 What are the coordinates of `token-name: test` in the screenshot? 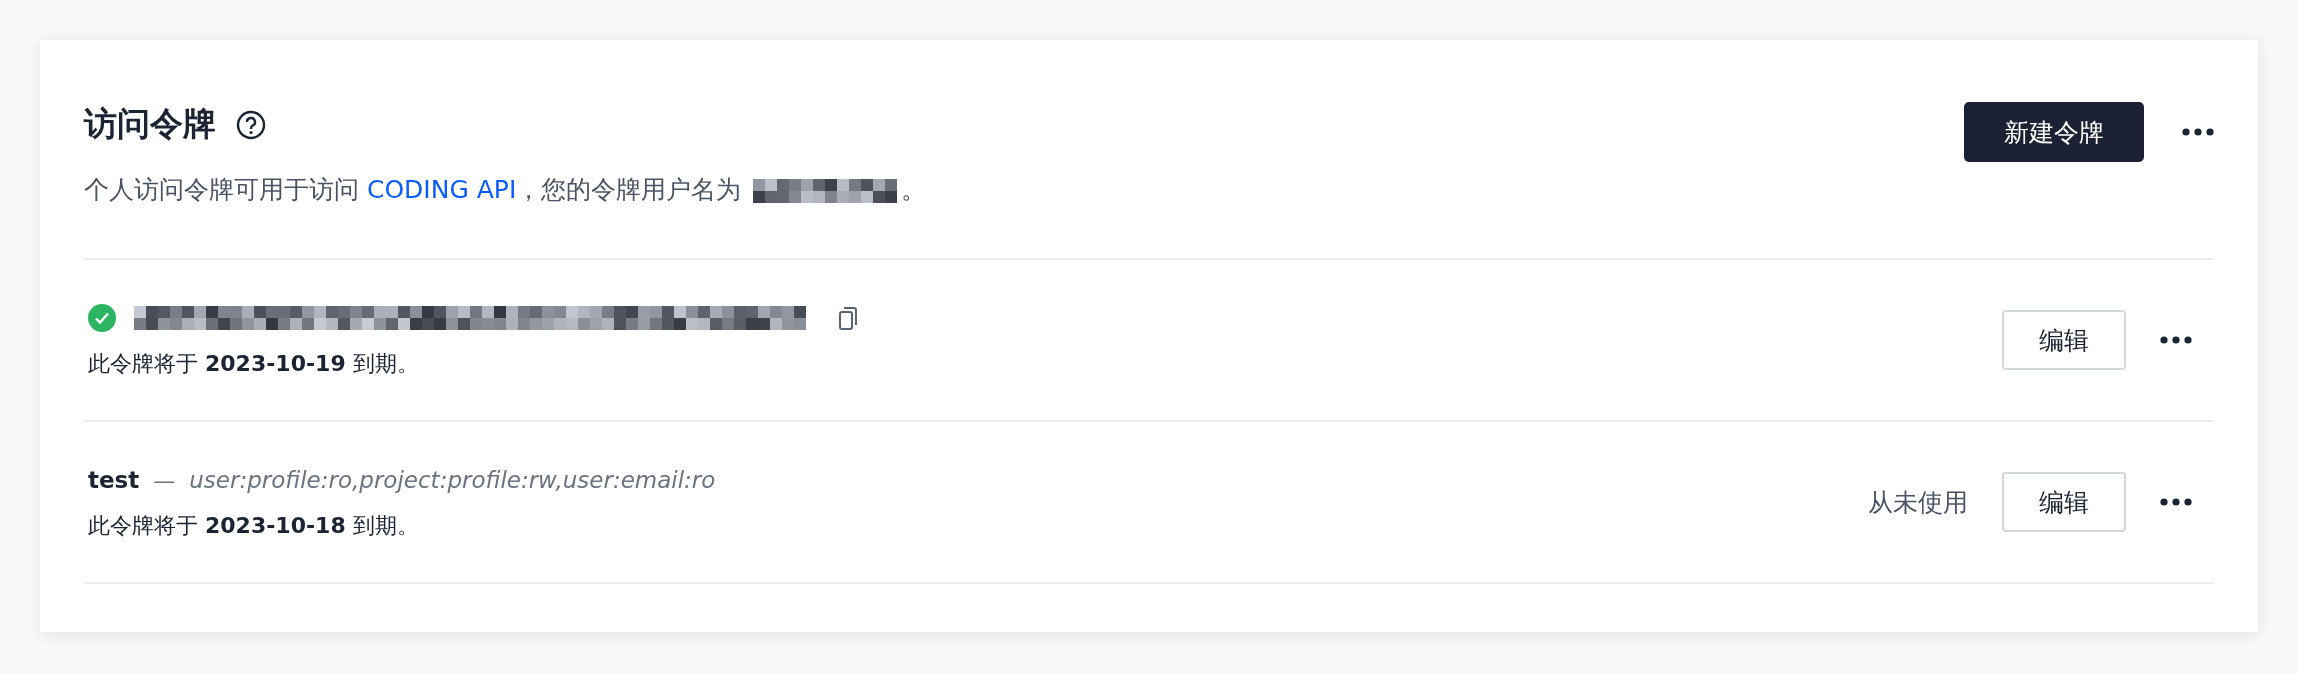 It's located at (114, 480).